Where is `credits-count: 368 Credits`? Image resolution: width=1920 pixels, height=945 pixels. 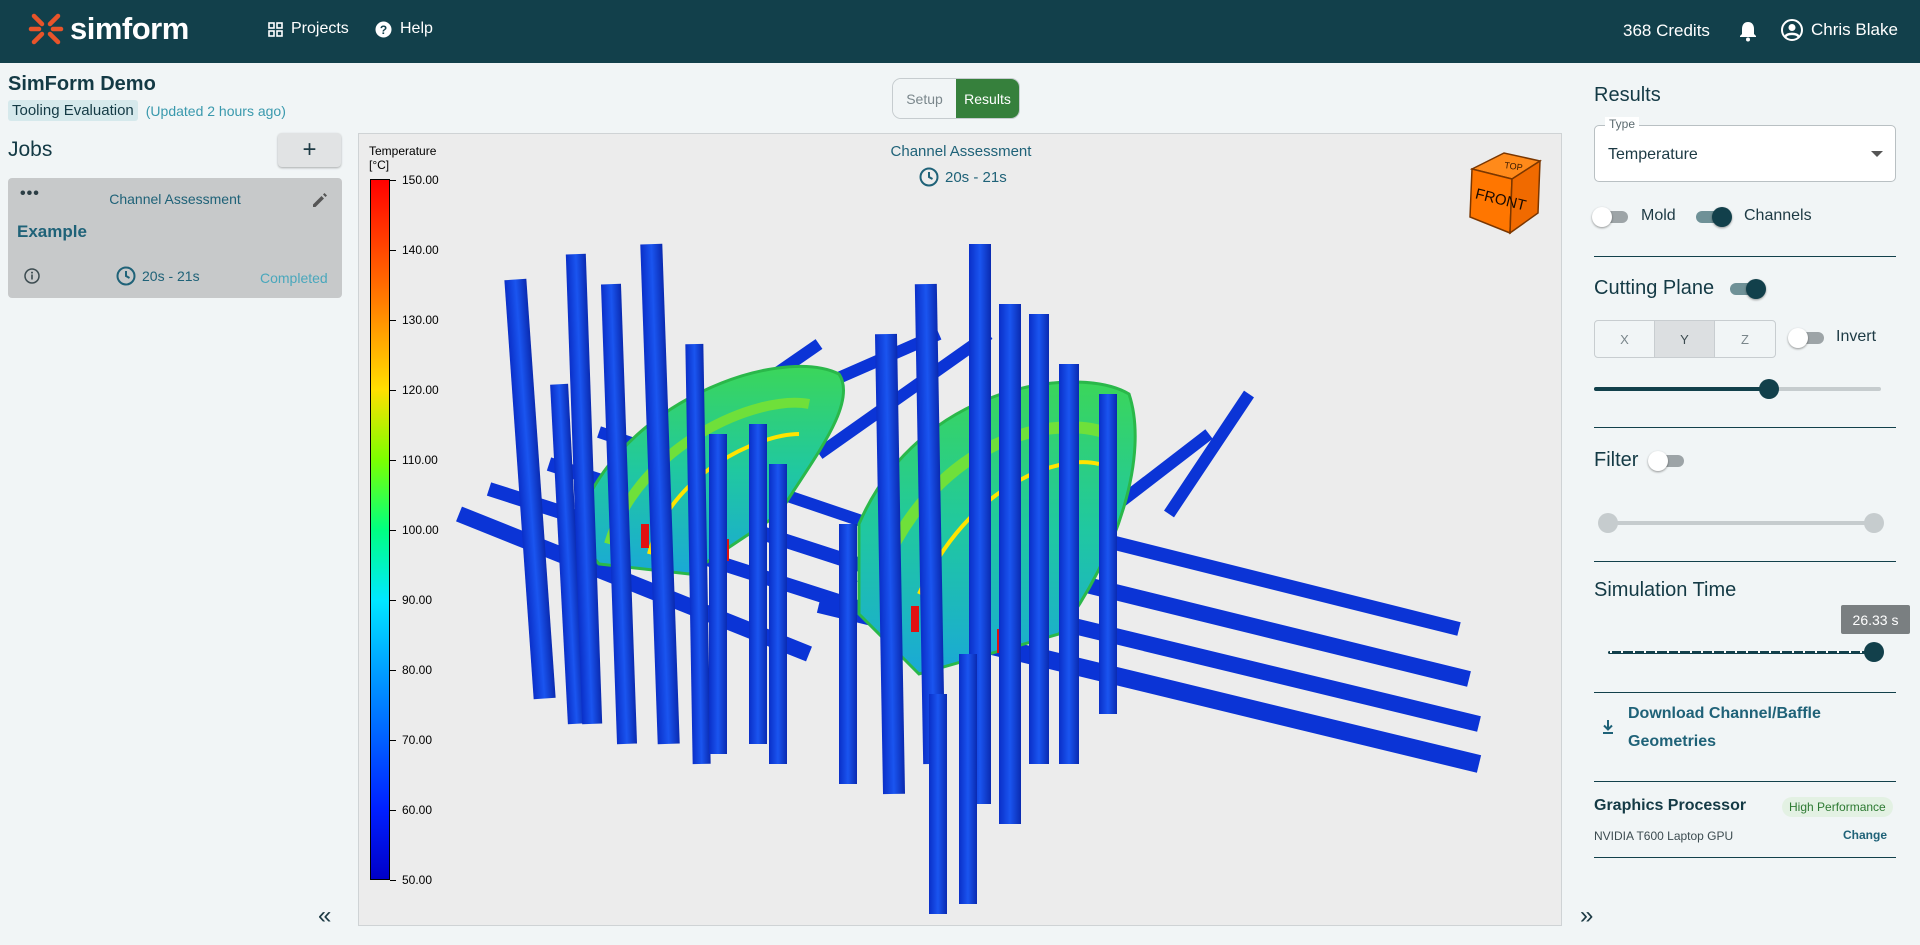 credits-count: 368 Credits is located at coordinates (1666, 31).